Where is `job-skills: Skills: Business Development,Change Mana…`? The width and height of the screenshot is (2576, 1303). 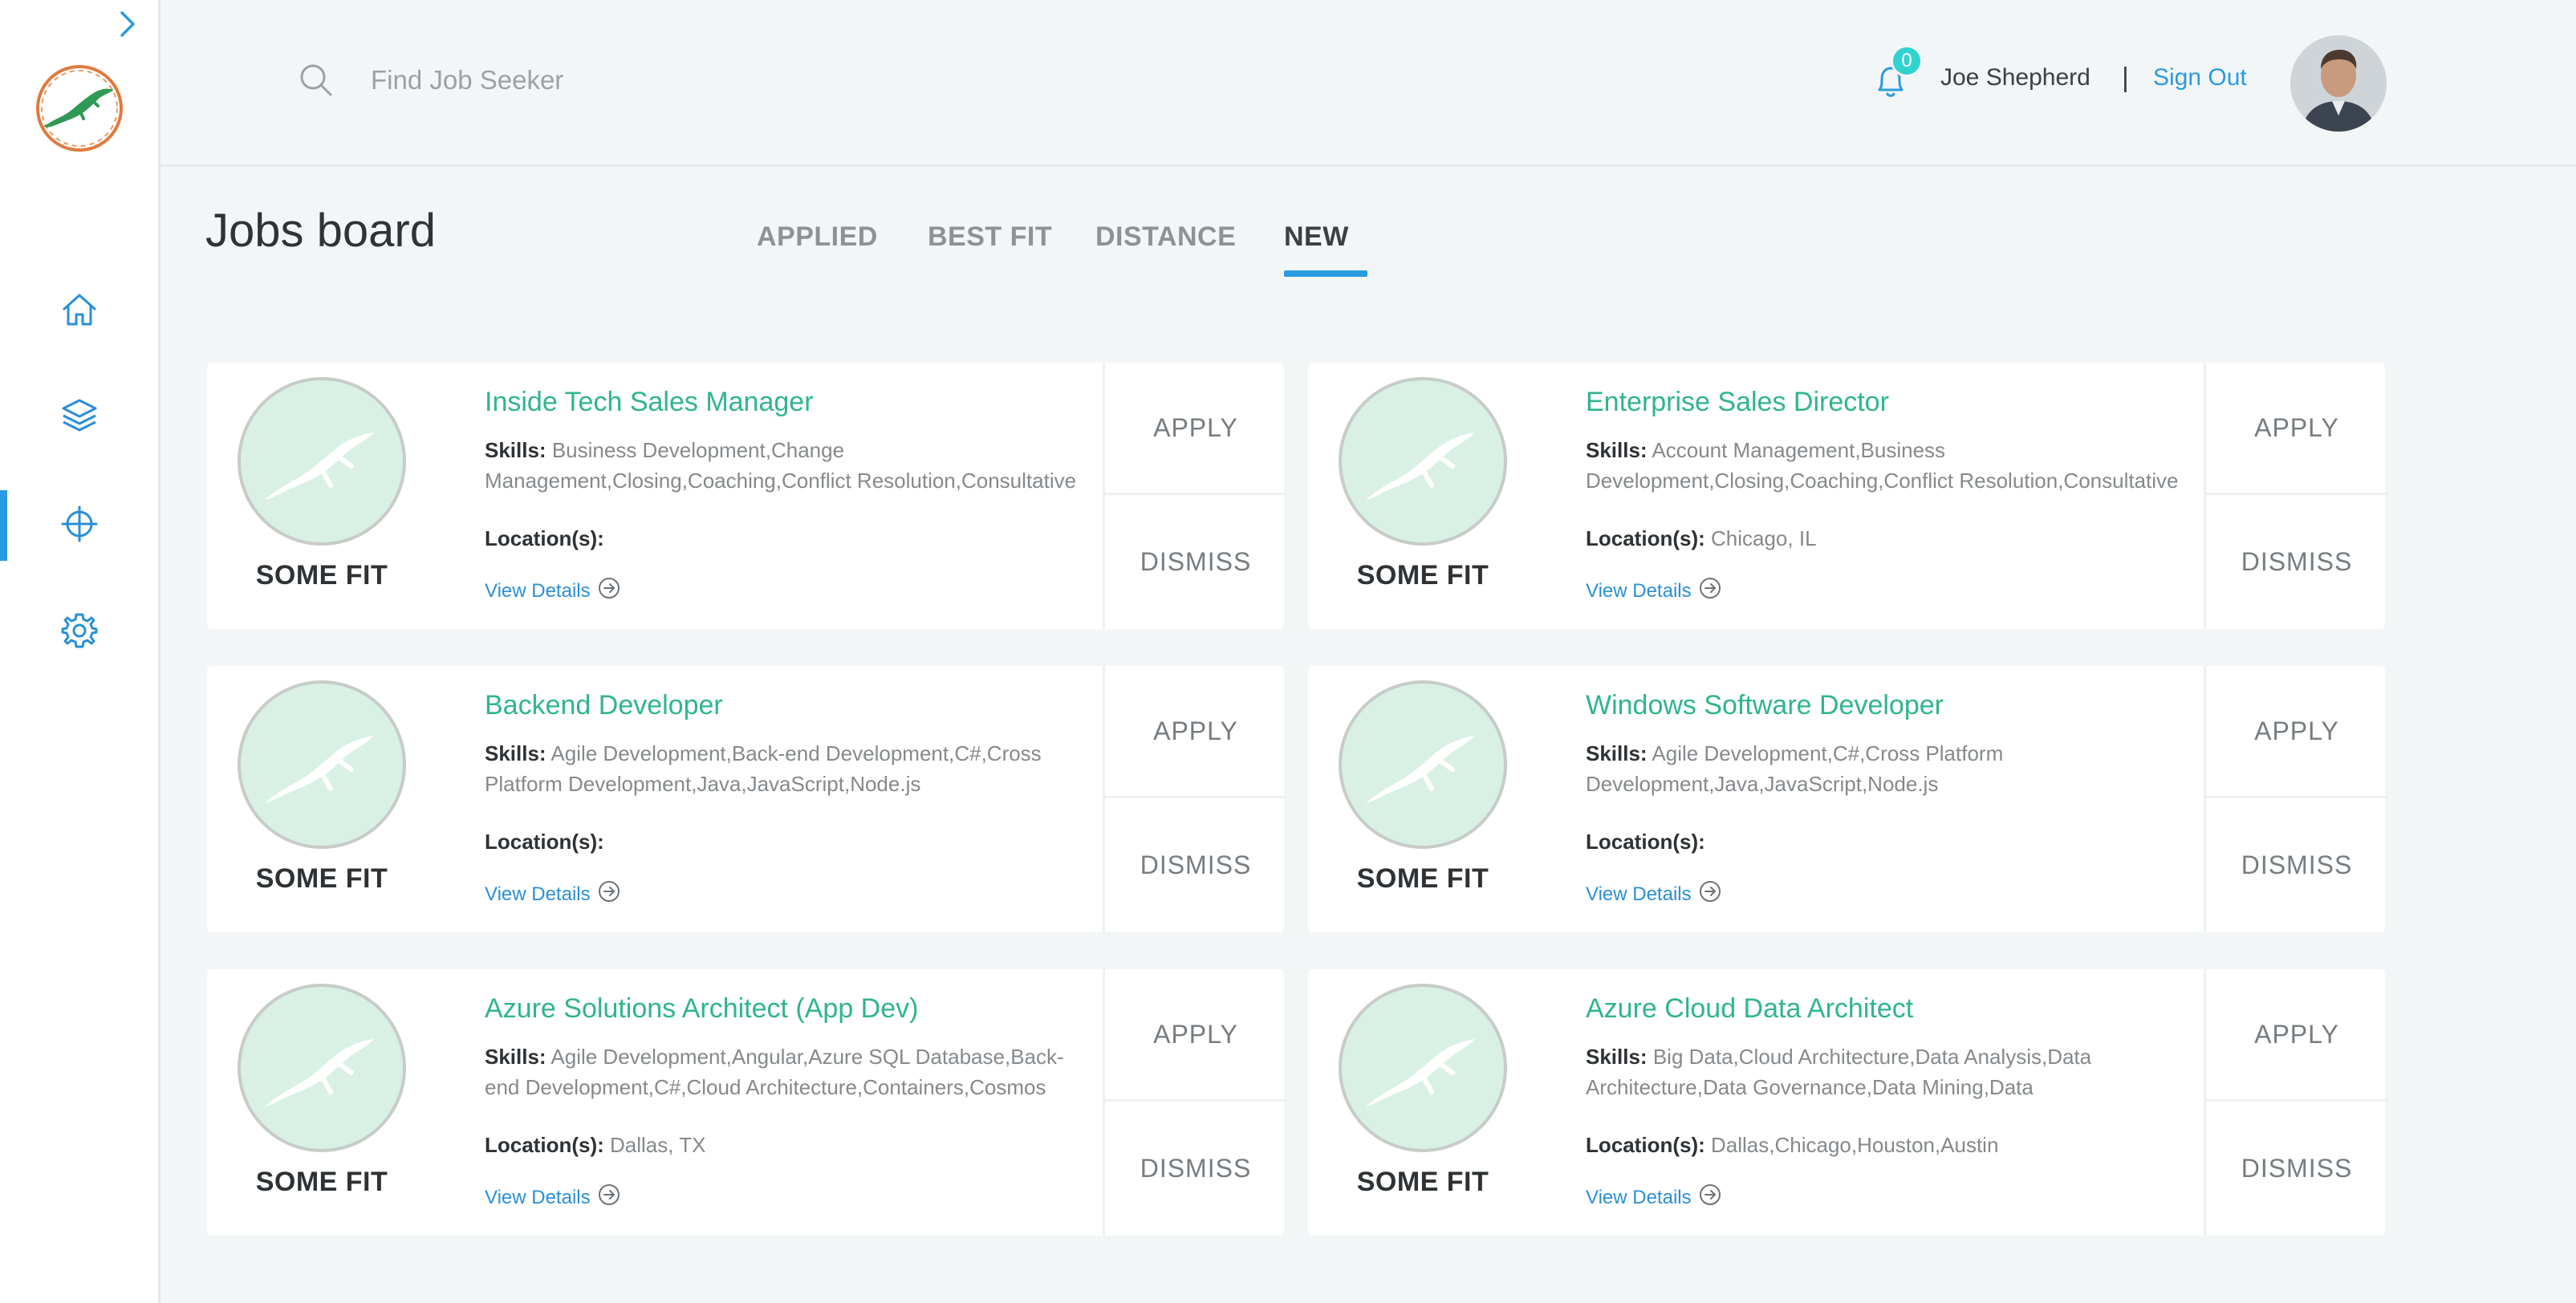 job-skills: Skills: Business Development,Change Mana… is located at coordinates (781, 465).